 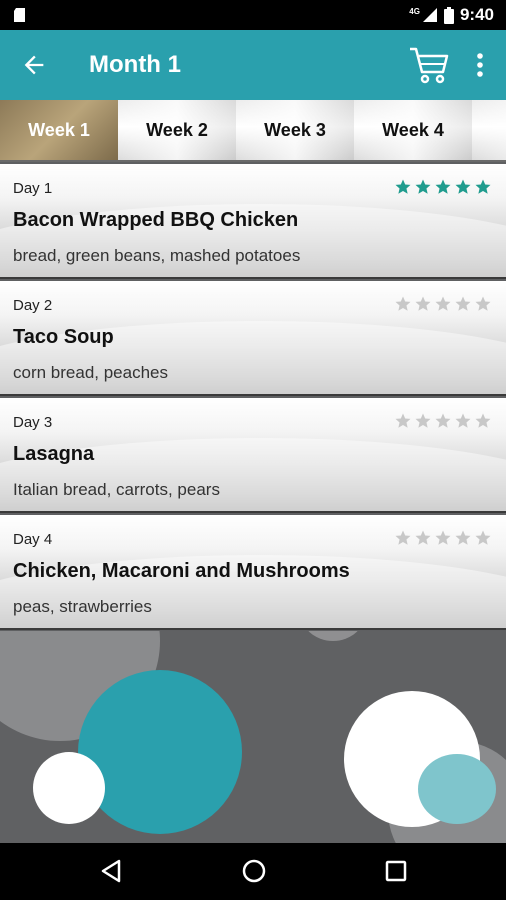 I want to click on network-type-label: 4G, so click(x=414, y=11).